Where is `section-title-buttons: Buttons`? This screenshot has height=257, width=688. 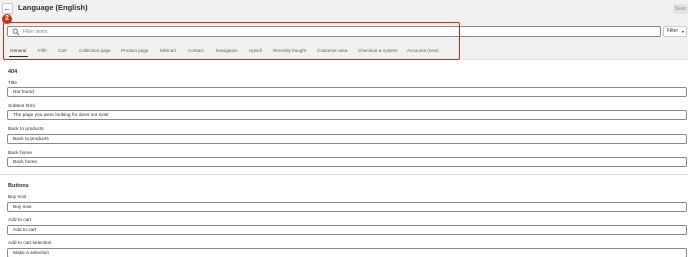 section-title-buttons: Buttons is located at coordinates (18, 186).